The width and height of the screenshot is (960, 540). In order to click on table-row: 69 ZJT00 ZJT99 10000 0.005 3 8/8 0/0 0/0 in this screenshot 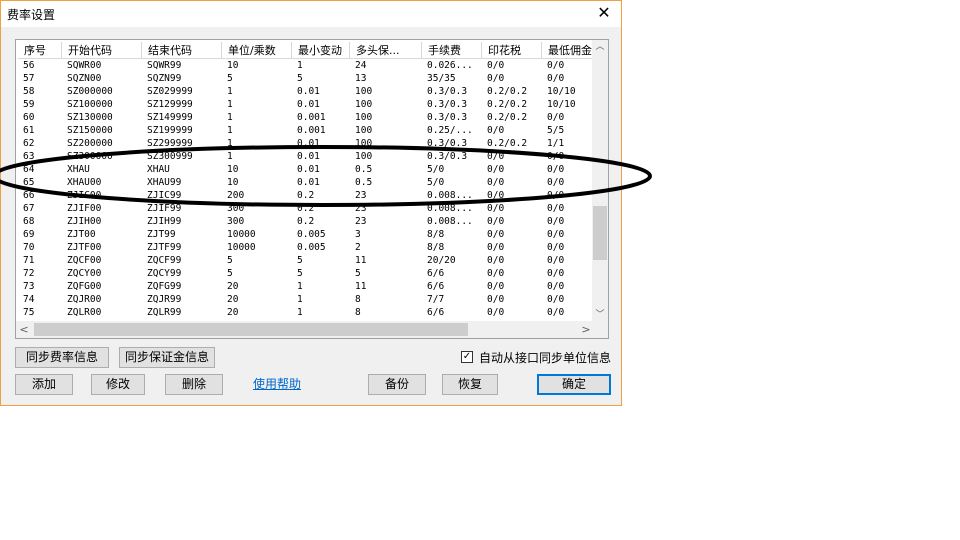, I will do `click(306, 234)`.